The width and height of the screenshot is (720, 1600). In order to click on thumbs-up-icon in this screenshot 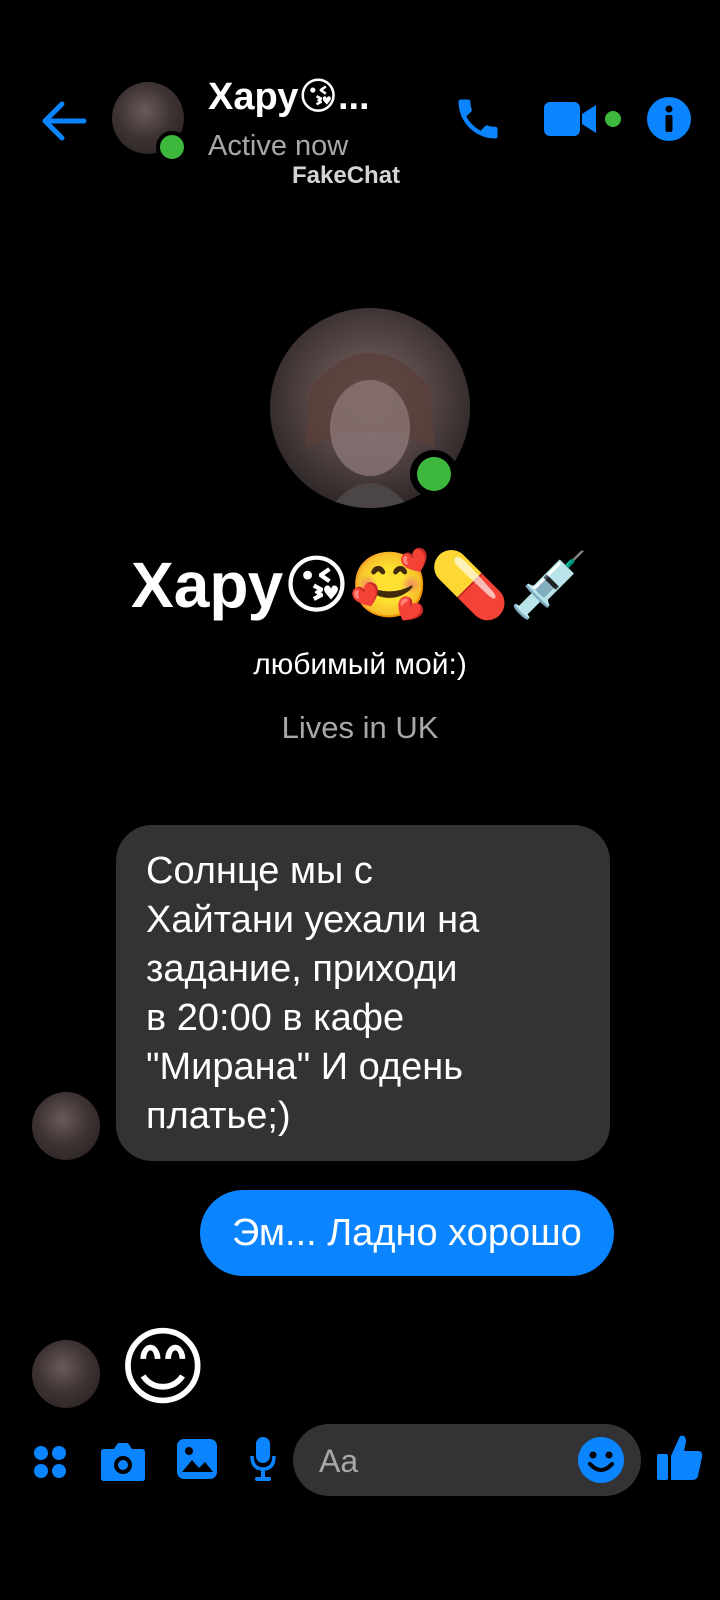, I will do `click(680, 1457)`.